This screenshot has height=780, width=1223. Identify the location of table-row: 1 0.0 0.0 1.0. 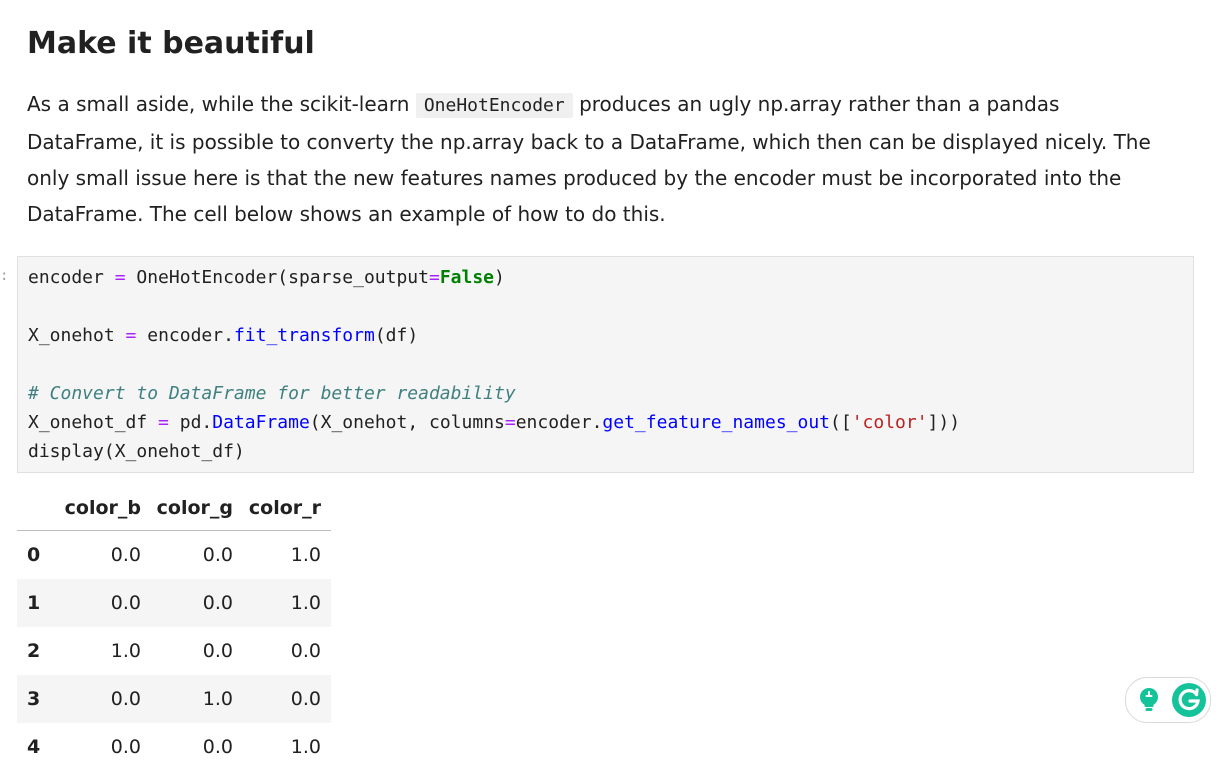
(174, 603).